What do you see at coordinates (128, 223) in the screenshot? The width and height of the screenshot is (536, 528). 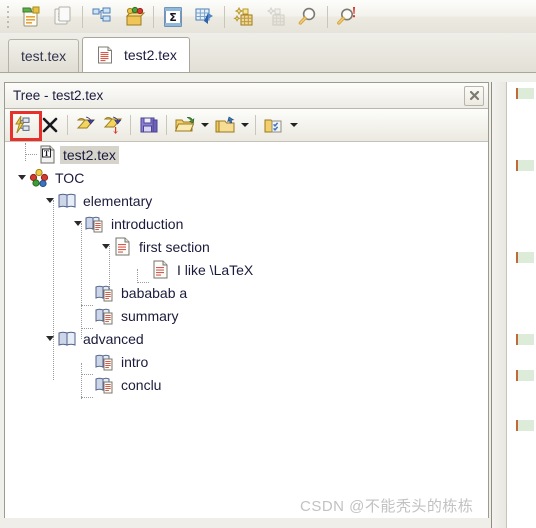 I see `tree-node-introduction: introduction` at bounding box center [128, 223].